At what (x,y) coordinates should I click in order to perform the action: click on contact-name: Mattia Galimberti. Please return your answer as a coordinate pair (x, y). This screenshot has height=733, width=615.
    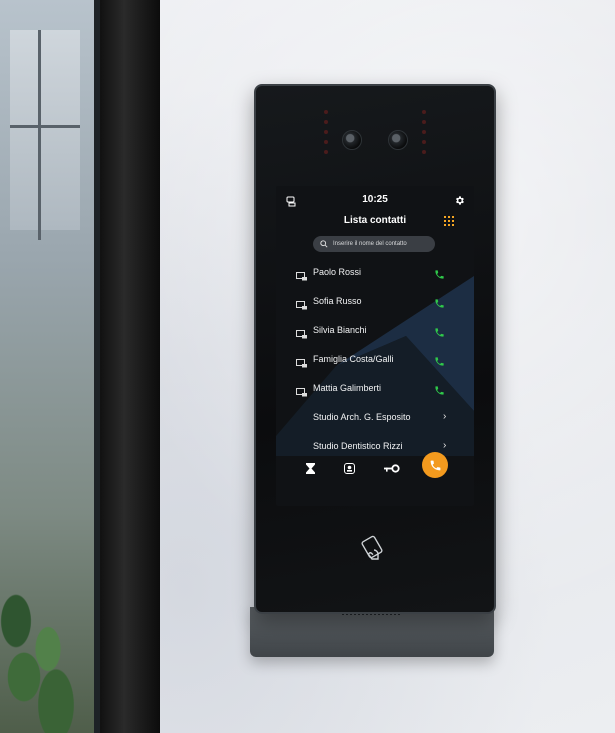
    Looking at the image, I should click on (347, 388).